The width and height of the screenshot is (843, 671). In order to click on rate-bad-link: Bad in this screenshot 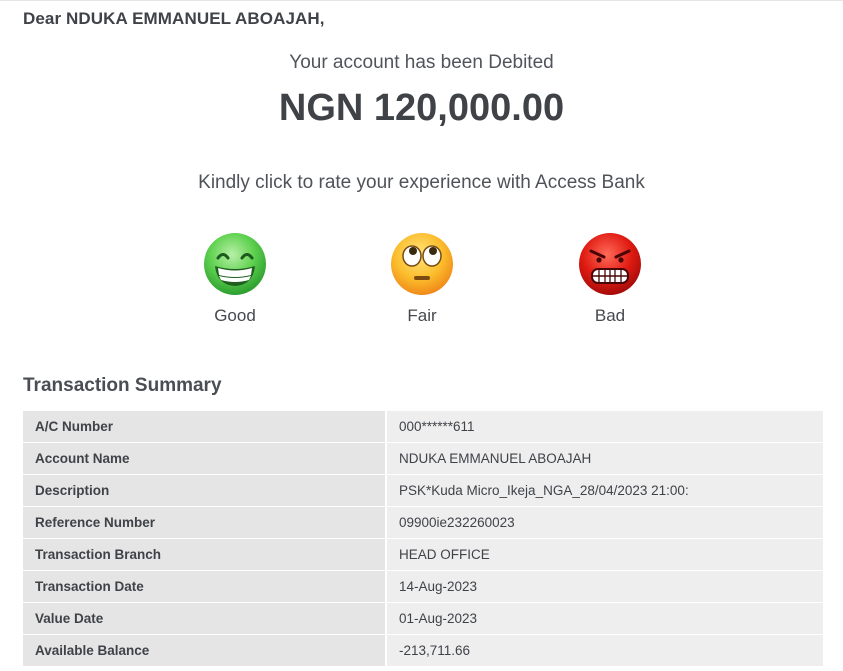, I will do `click(610, 278)`.